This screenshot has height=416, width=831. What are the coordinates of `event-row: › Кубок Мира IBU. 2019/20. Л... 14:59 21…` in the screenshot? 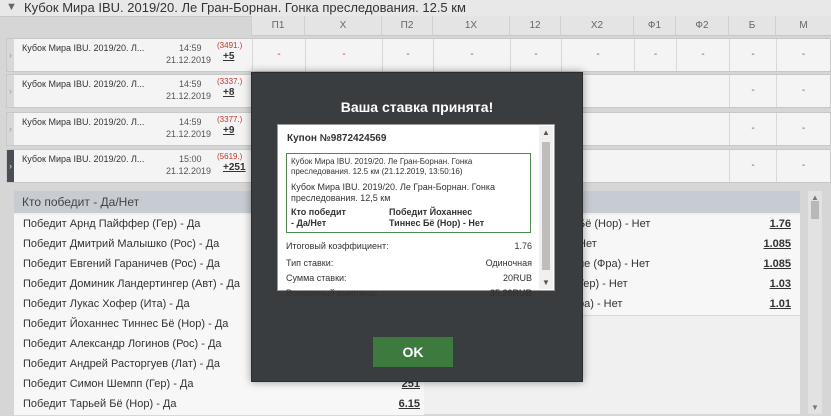 It's located at (418, 55).